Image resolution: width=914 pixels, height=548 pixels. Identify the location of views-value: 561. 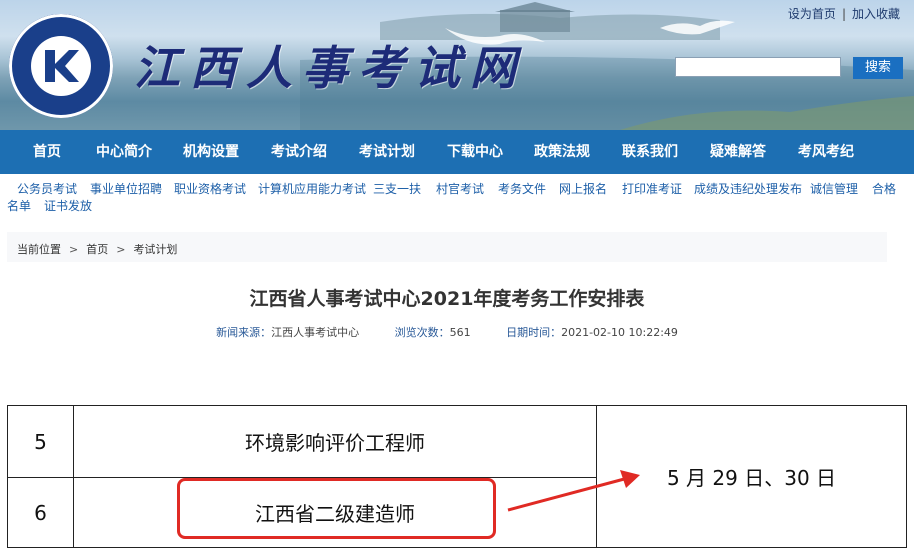
(460, 332).